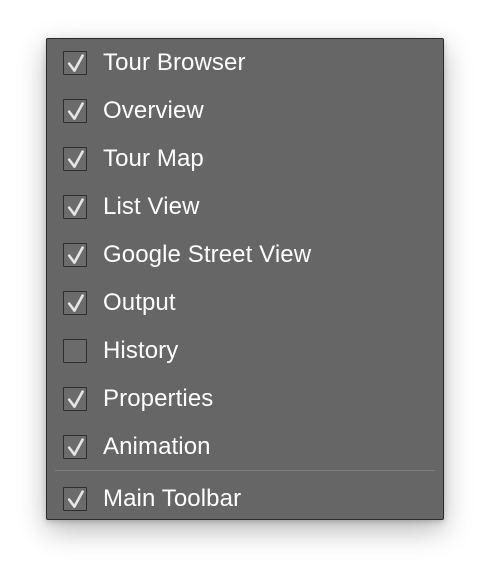 The width and height of the screenshot is (492, 576). What do you see at coordinates (245, 470) in the screenshot?
I see `menu-separator` at bounding box center [245, 470].